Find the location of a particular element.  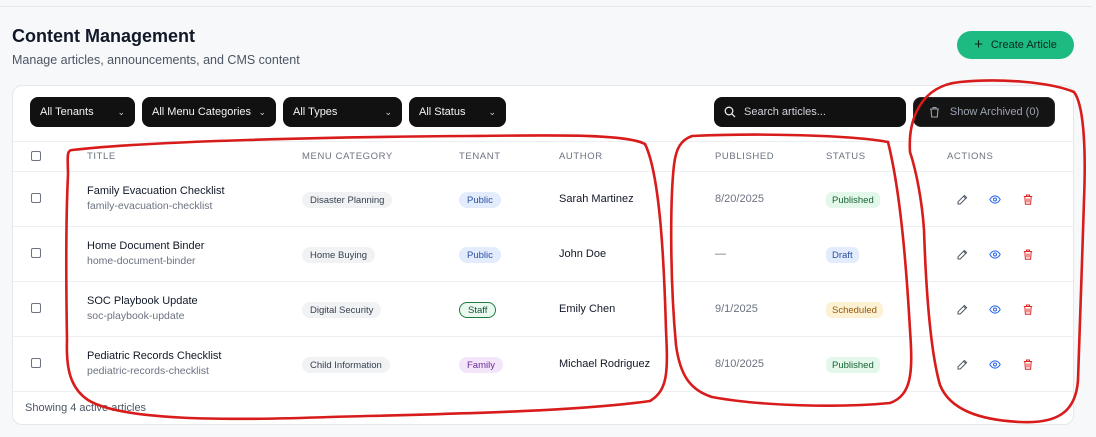

column-header-title: TITLE is located at coordinates (101, 156).